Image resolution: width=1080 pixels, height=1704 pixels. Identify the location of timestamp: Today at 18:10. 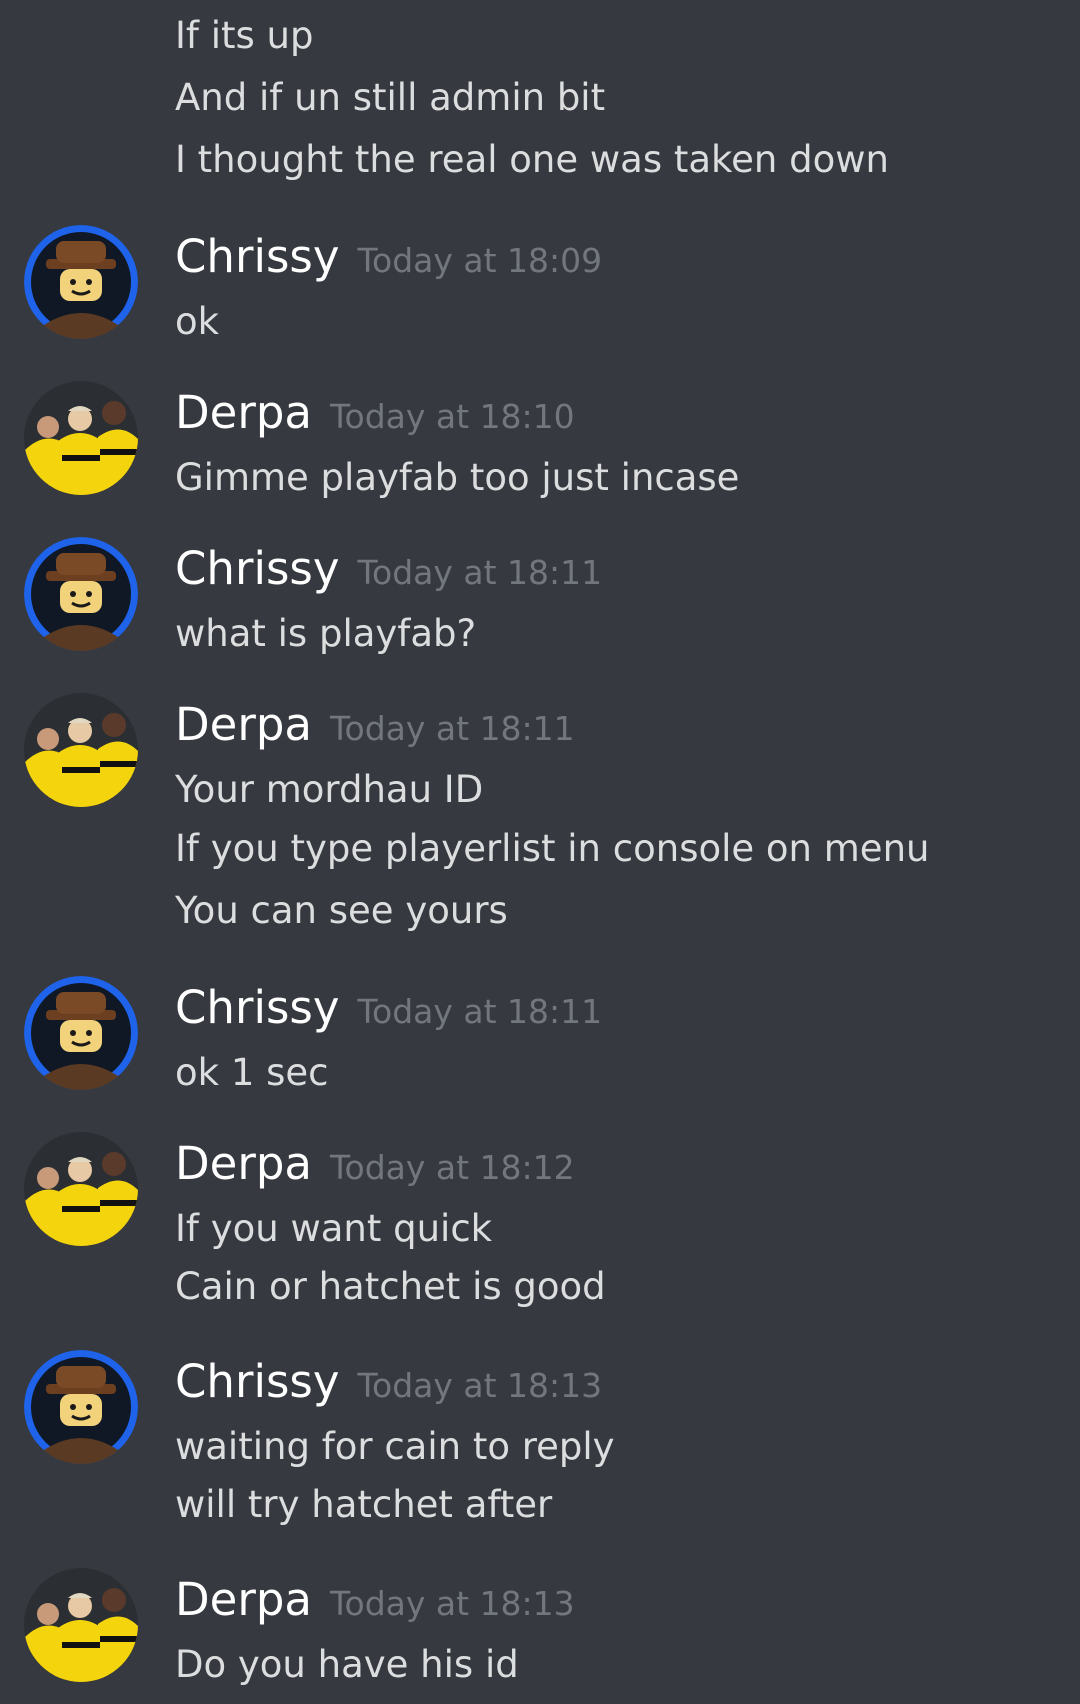
(452, 416).